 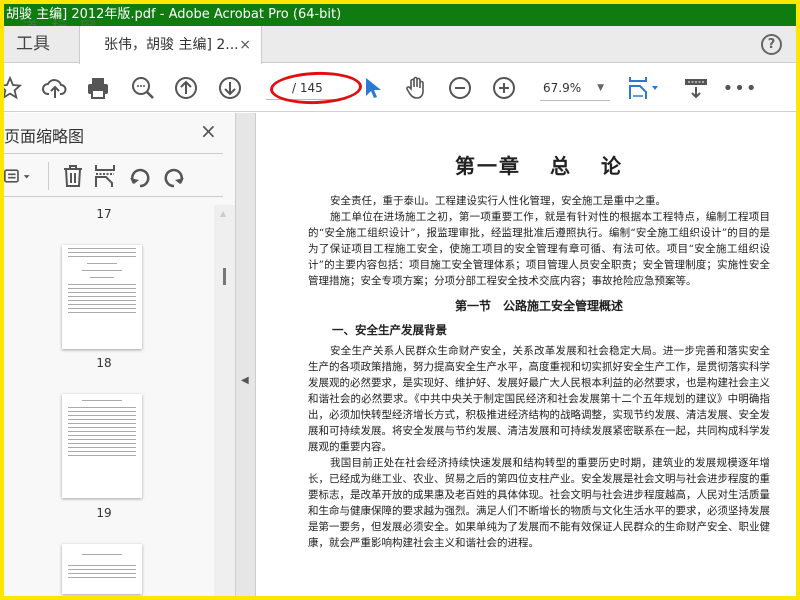 What do you see at coordinates (55, 88) in the screenshot?
I see `cloud-upload-icon` at bounding box center [55, 88].